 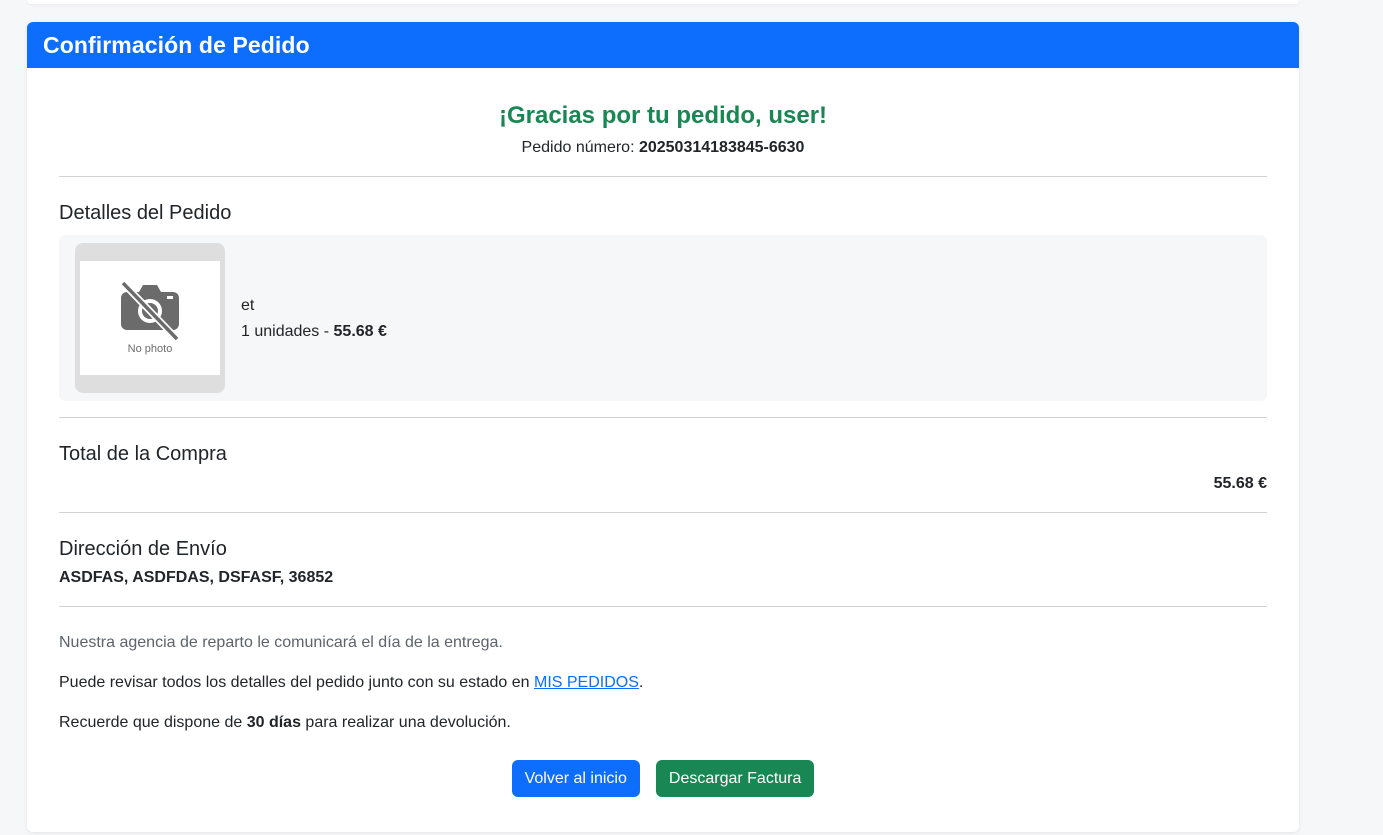 I want to click on no-photo-label: No photo, so click(x=150, y=348).